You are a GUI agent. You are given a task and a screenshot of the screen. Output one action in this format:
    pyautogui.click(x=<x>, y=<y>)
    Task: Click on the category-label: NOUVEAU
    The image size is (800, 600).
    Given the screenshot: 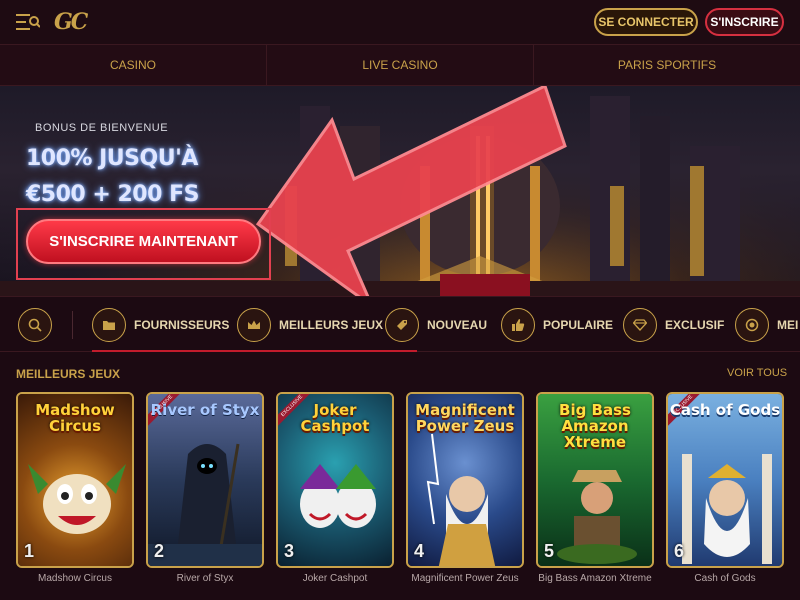 What is the action you would take?
    pyautogui.click(x=457, y=325)
    